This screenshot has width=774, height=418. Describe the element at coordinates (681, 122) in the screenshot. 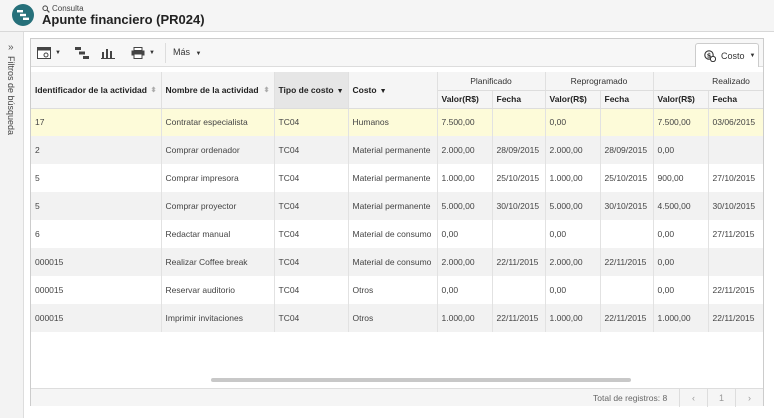

I see `cell-actual-value: 7.500,00` at that location.